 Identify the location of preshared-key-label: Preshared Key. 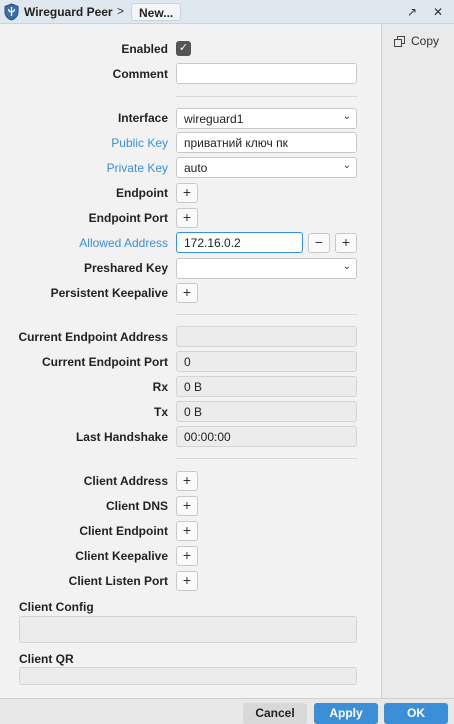
(125, 268).